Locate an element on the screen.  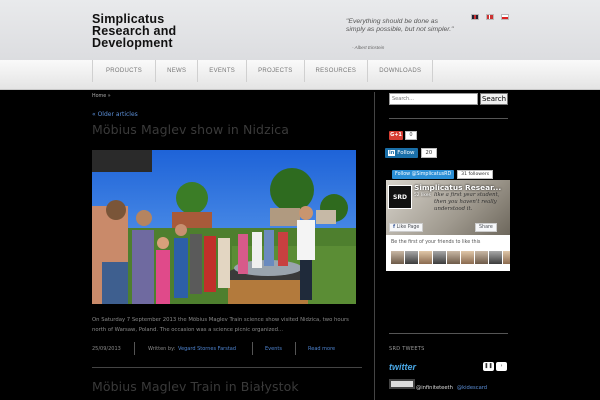
language-selector is located at coordinates (490, 17).